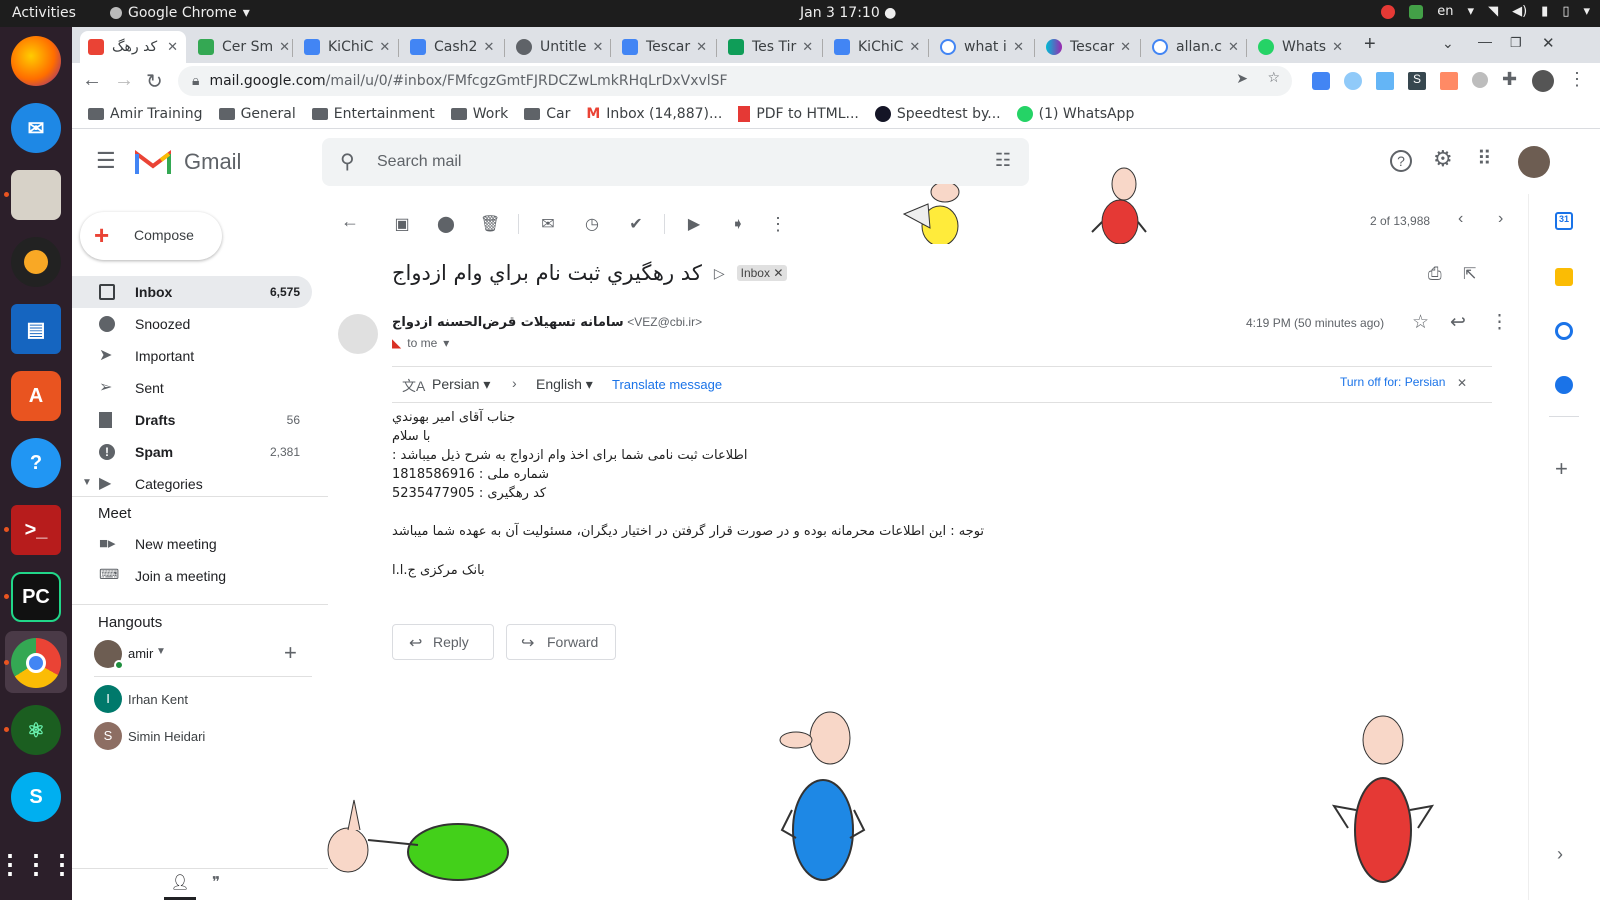 Image resolution: width=1600 pixels, height=900 pixels. Describe the element at coordinates (192, 388) in the screenshot. I see `sidebar-item-sent: ➢ Sent` at that location.